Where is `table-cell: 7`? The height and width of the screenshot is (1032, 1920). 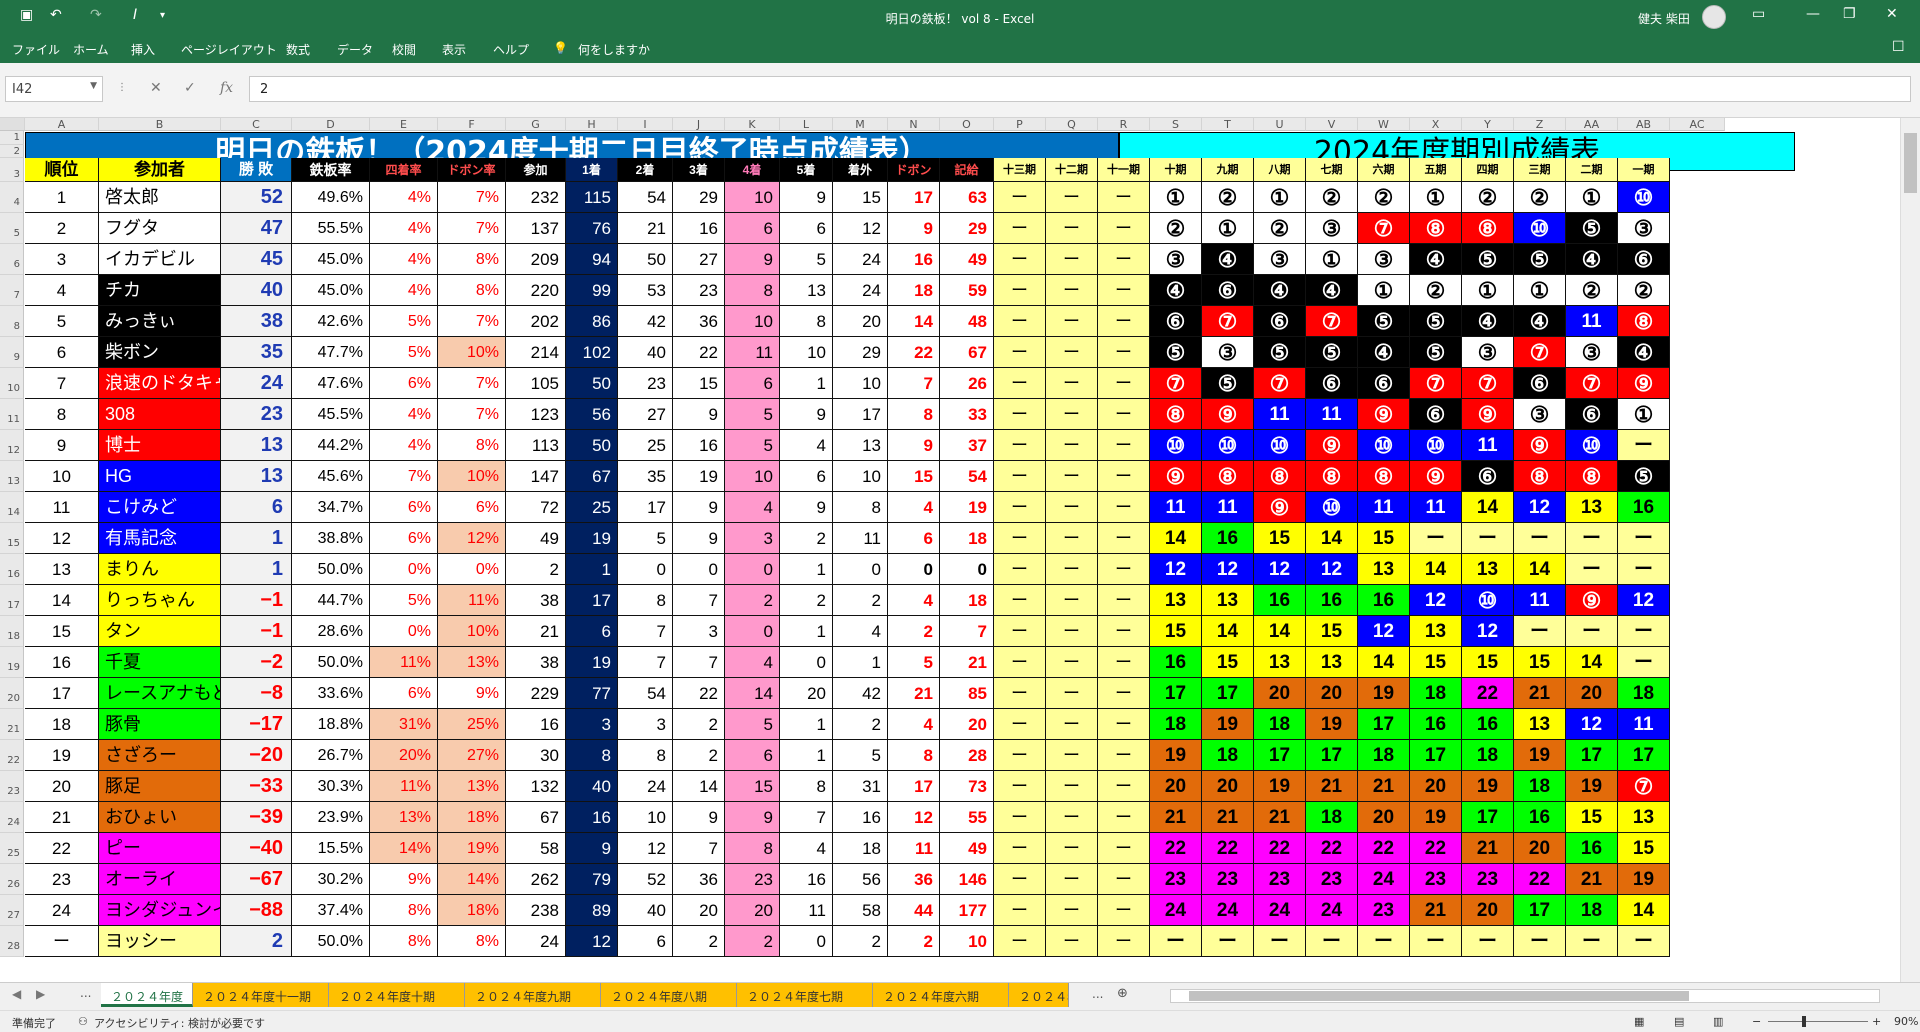
table-cell: 7 is located at coordinates (62, 383).